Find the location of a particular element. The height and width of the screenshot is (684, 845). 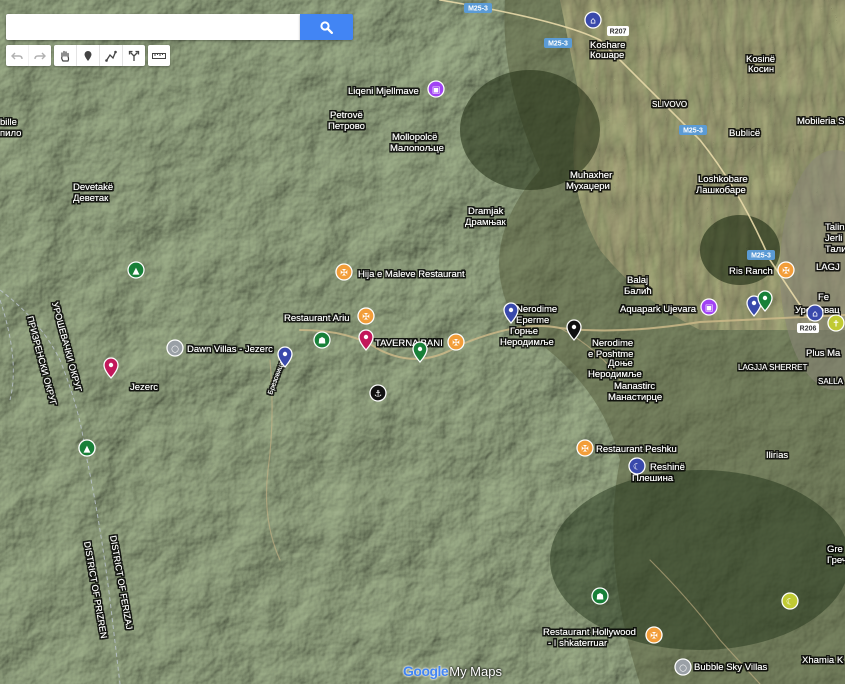

place-label: LAGJJA SHERRET is located at coordinates (772, 367).